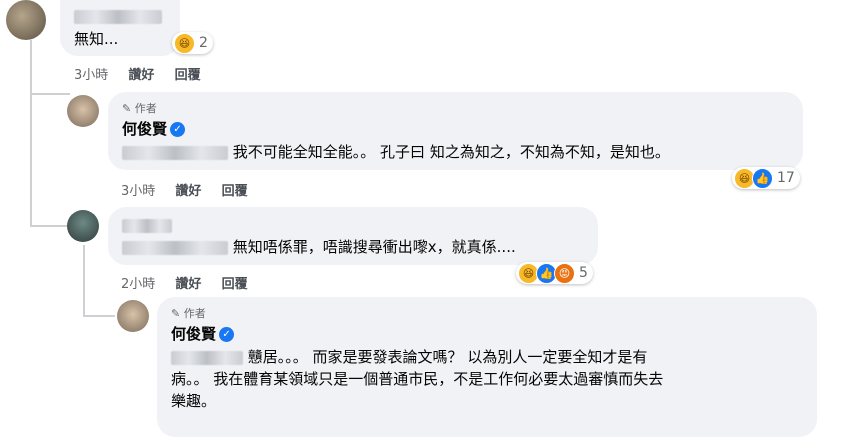  What do you see at coordinates (564, 273) in the screenshot?
I see `angry-reaction-icon: 😡` at bounding box center [564, 273].